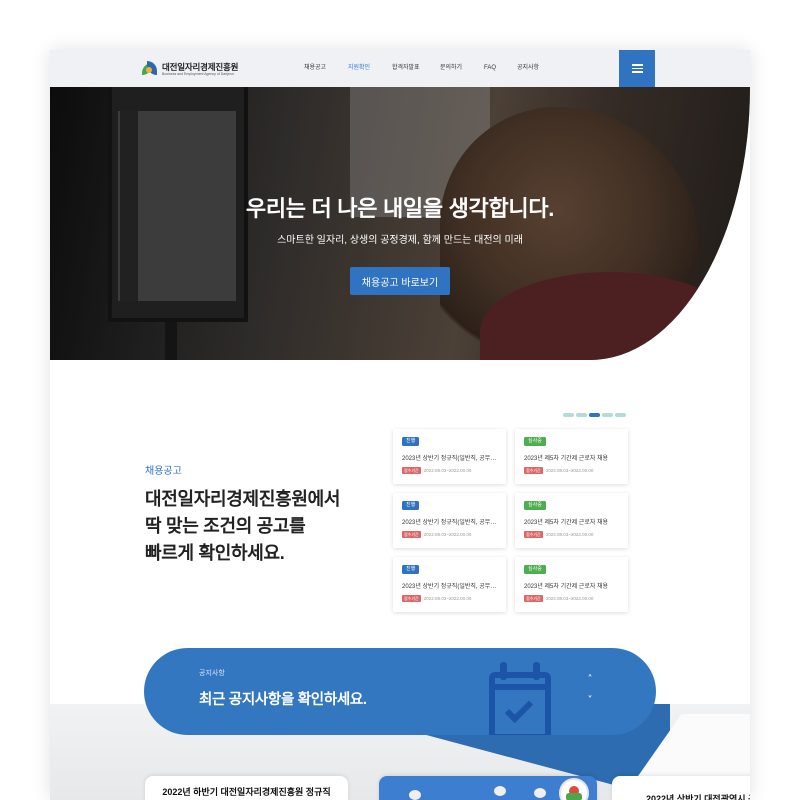 The image size is (800, 800). What do you see at coordinates (537, 68) in the screenshot?
I see `nav-item-notice: 공지사항` at bounding box center [537, 68].